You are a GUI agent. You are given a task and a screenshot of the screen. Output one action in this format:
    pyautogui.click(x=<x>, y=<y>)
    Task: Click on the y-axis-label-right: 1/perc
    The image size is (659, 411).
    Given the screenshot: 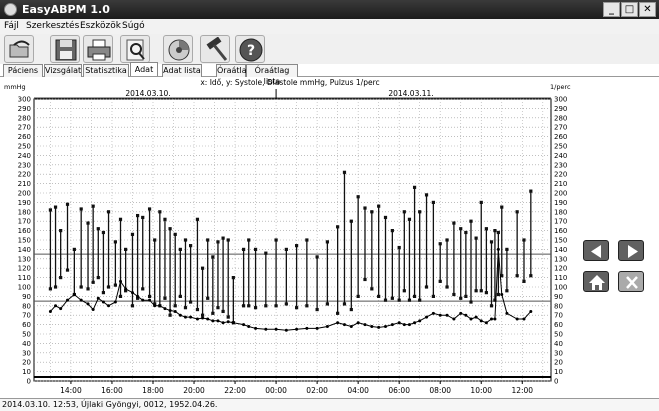 What is the action you would take?
    pyautogui.click(x=560, y=87)
    